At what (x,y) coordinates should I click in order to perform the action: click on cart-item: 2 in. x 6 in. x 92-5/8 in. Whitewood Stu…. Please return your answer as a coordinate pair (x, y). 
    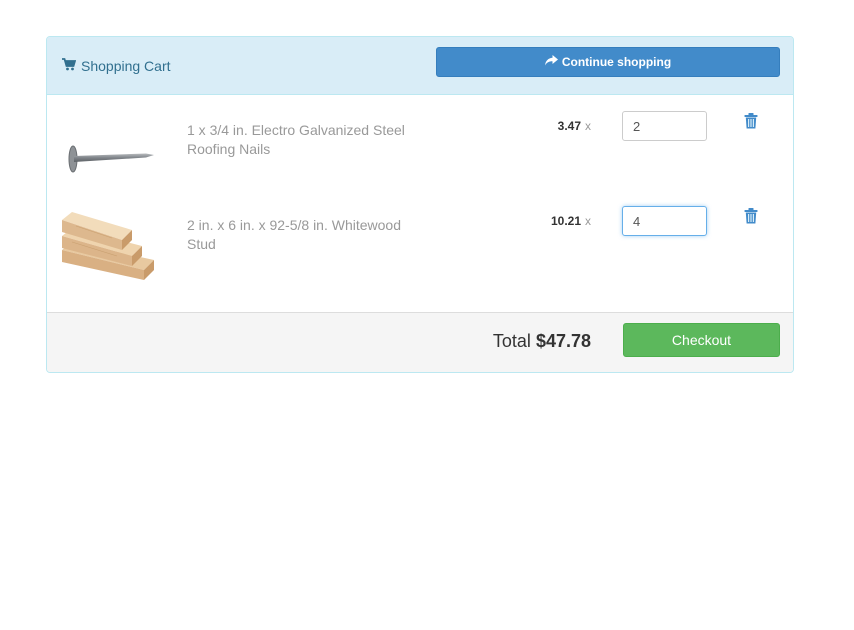
    Looking at the image, I should click on (420, 235).